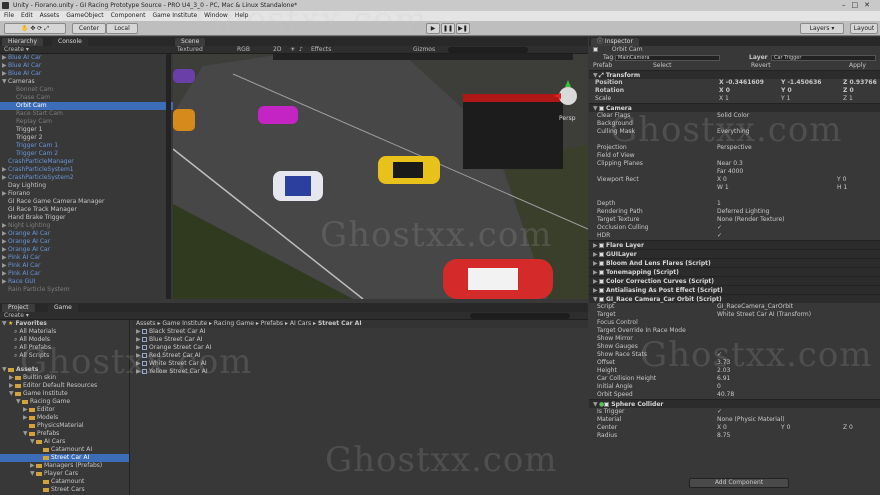 This screenshot has width=880, height=495. What do you see at coordinates (122, 28) in the screenshot?
I see `space-toggle: Local` at bounding box center [122, 28].